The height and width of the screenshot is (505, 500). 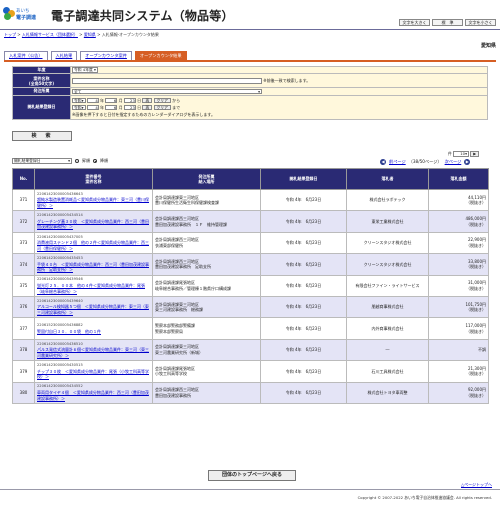 What do you see at coordinates (92, 100) in the screenshot?
I see `date-from-year-input: 4` at bounding box center [92, 100].